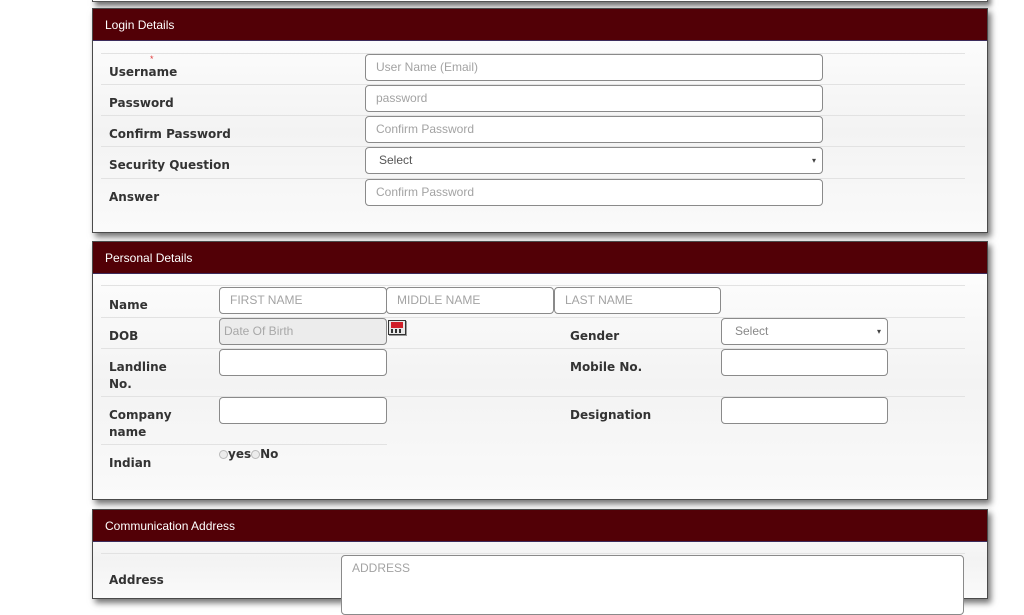 The image size is (1024, 615). I want to click on gender-label: Gender, so click(595, 336).